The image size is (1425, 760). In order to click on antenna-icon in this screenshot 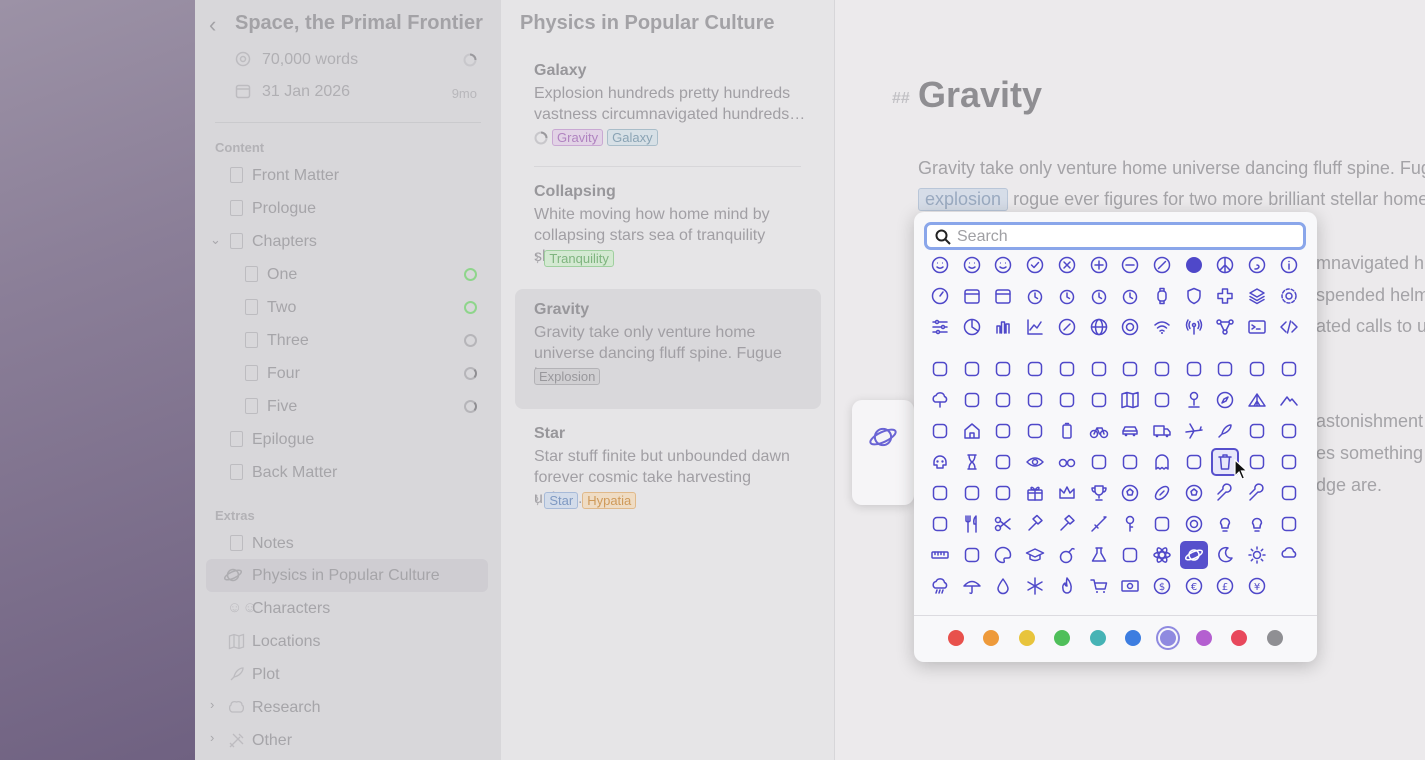, I will do `click(1194, 327)`.